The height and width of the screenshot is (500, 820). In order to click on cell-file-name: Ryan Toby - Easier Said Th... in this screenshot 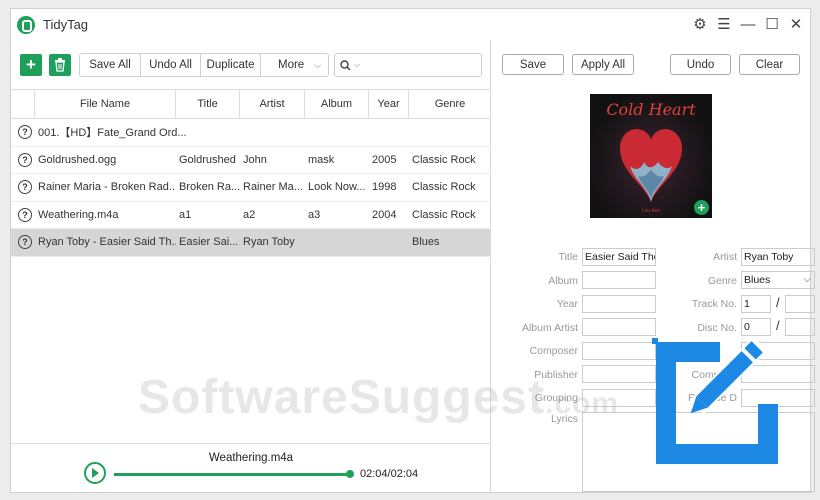, I will do `click(107, 242)`.